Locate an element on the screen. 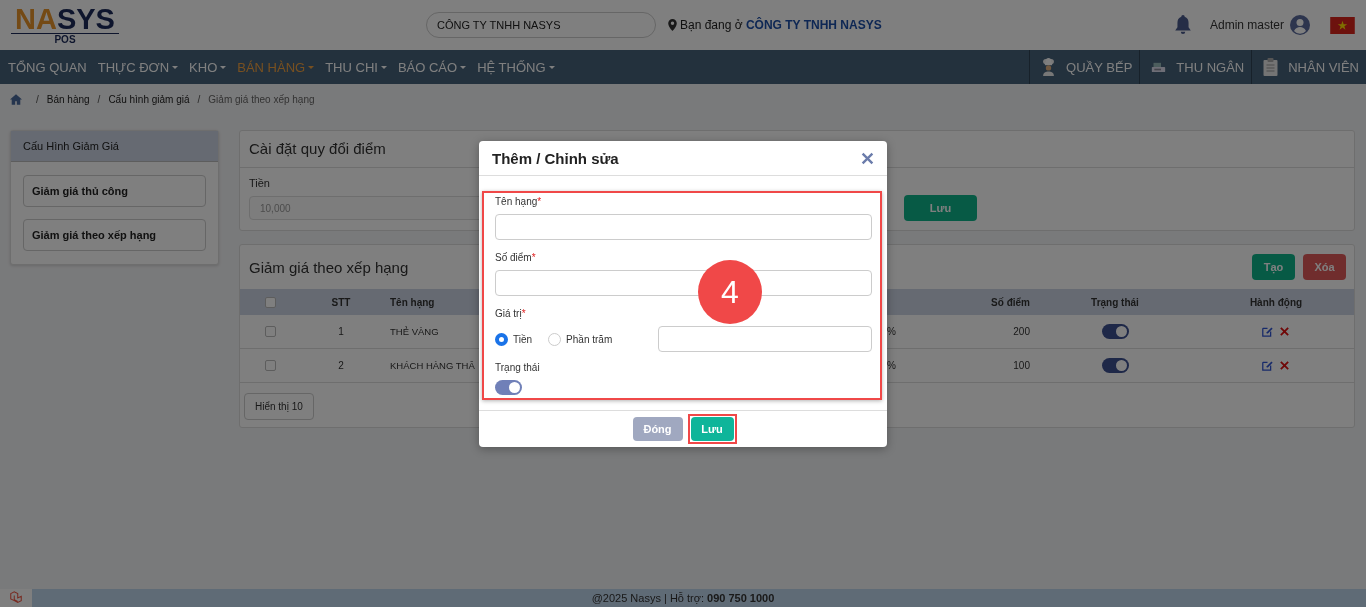 The width and height of the screenshot is (1366, 607). table-cell: KHÁCH HÀNG THÂ is located at coordinates (432, 365).